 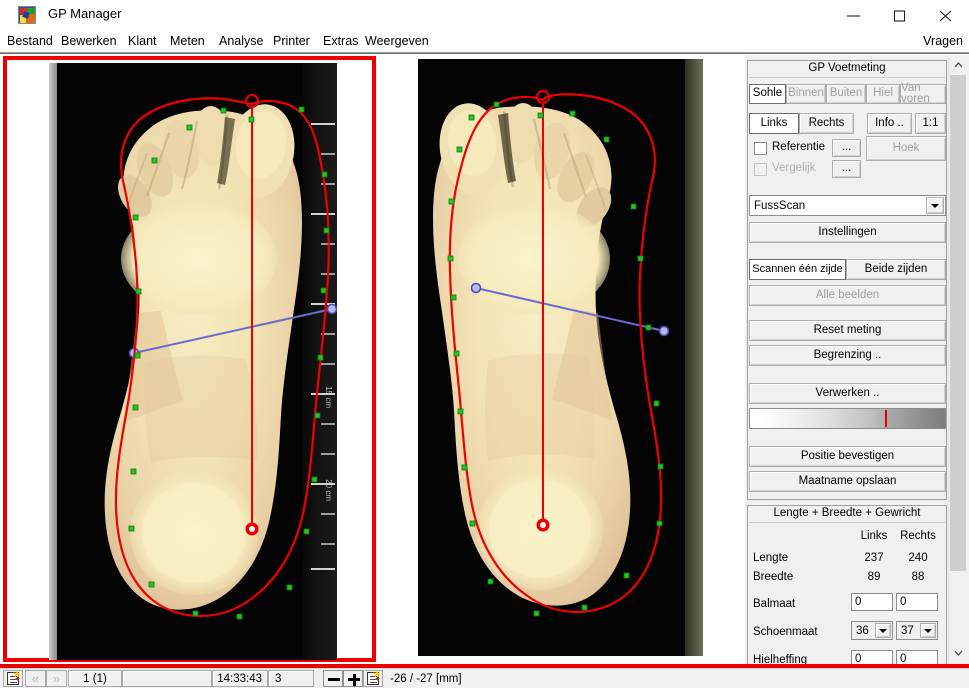 What do you see at coordinates (958, 653) in the screenshot?
I see `scroll-down-arrow-icon` at bounding box center [958, 653].